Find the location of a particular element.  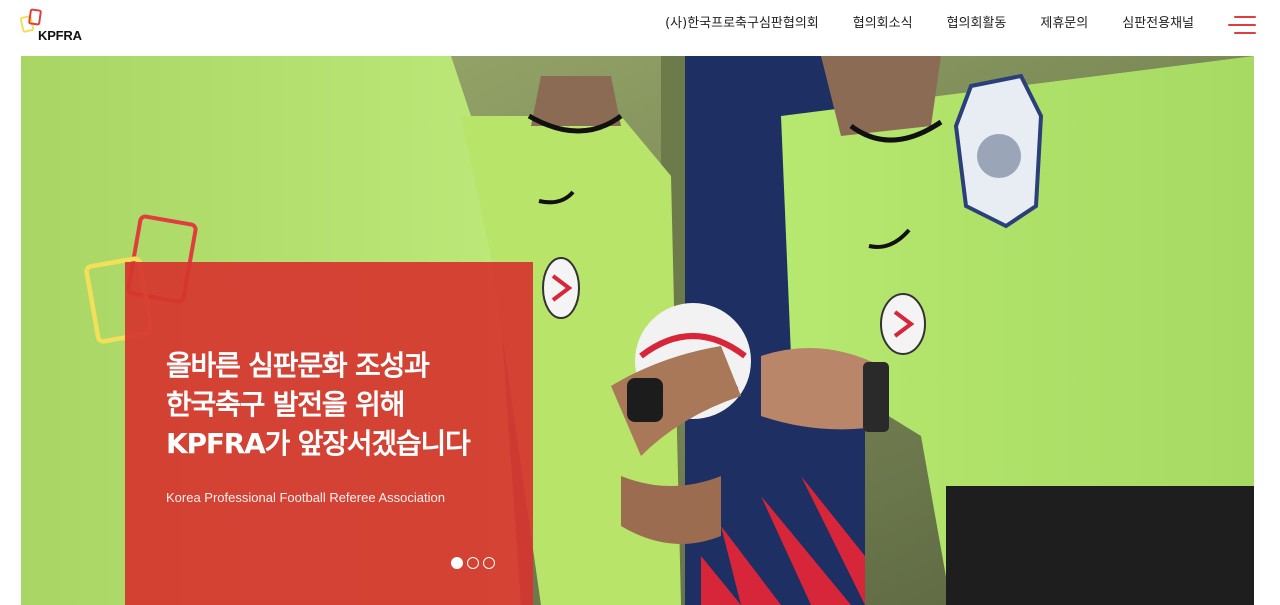

kpfra-logo: KPFRA is located at coordinates (58, 27).